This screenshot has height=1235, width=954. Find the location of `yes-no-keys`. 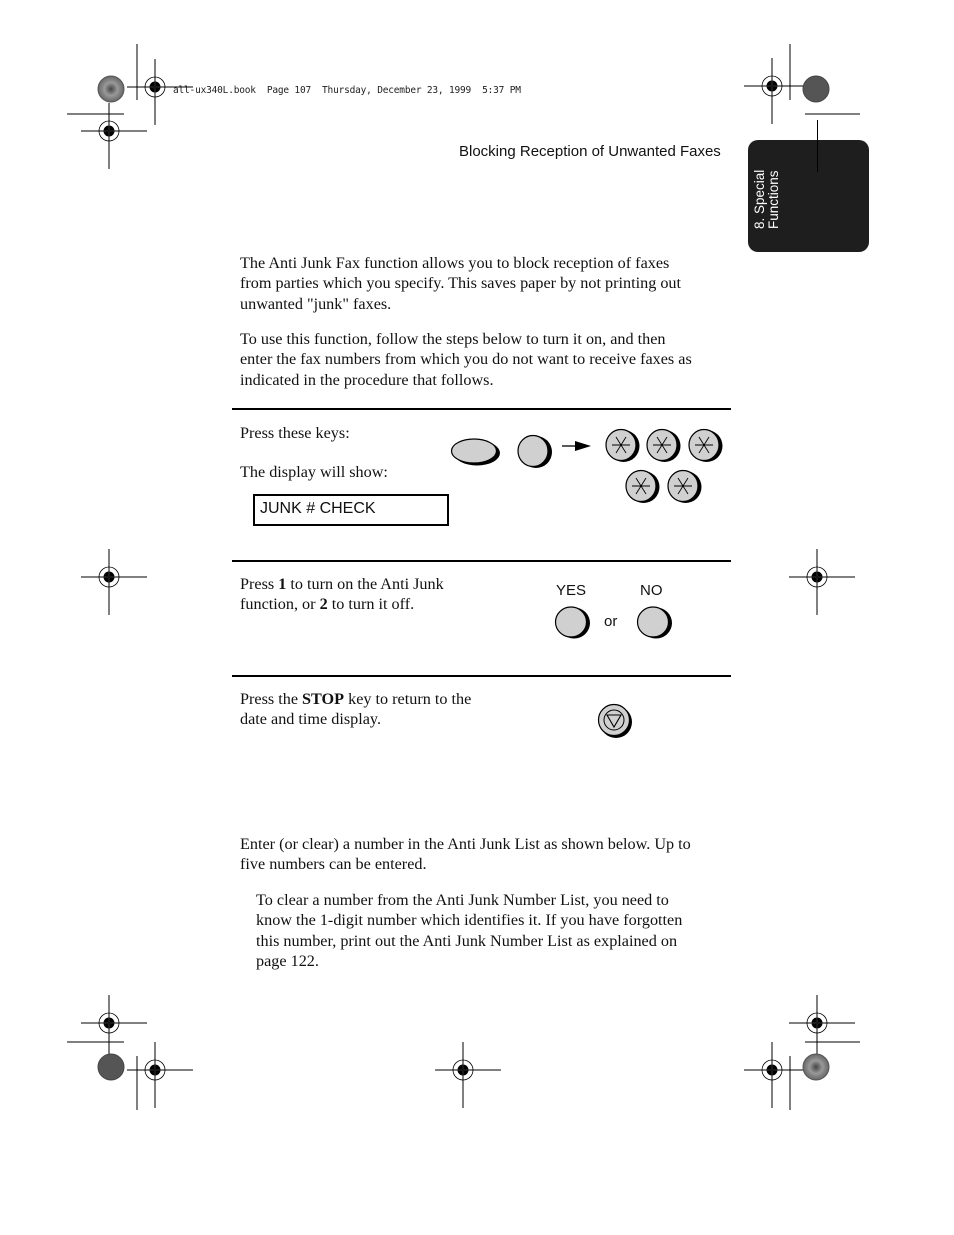

yes-no-keys is located at coordinates (613, 622).